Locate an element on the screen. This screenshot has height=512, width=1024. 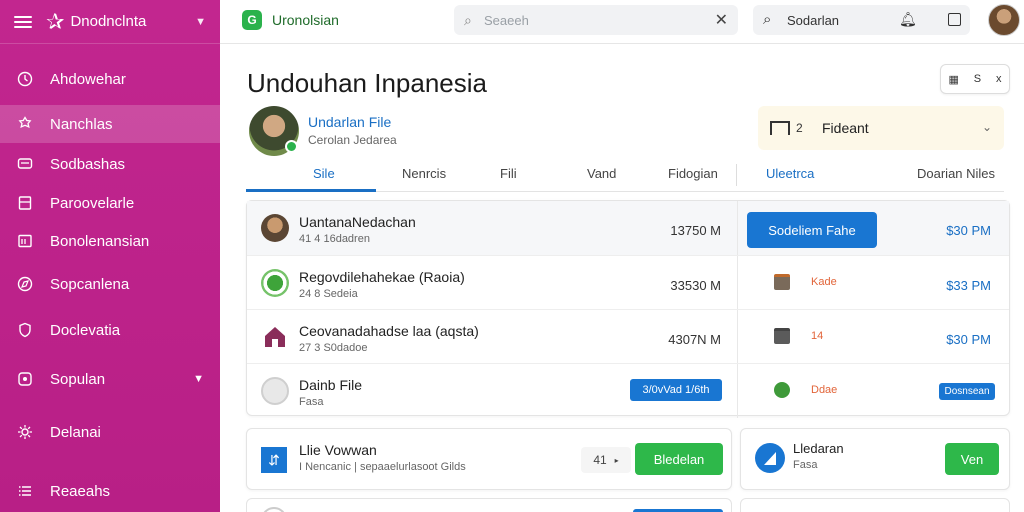
sidebar-item-5: Bonolenansian is located at coordinates (110, 241).